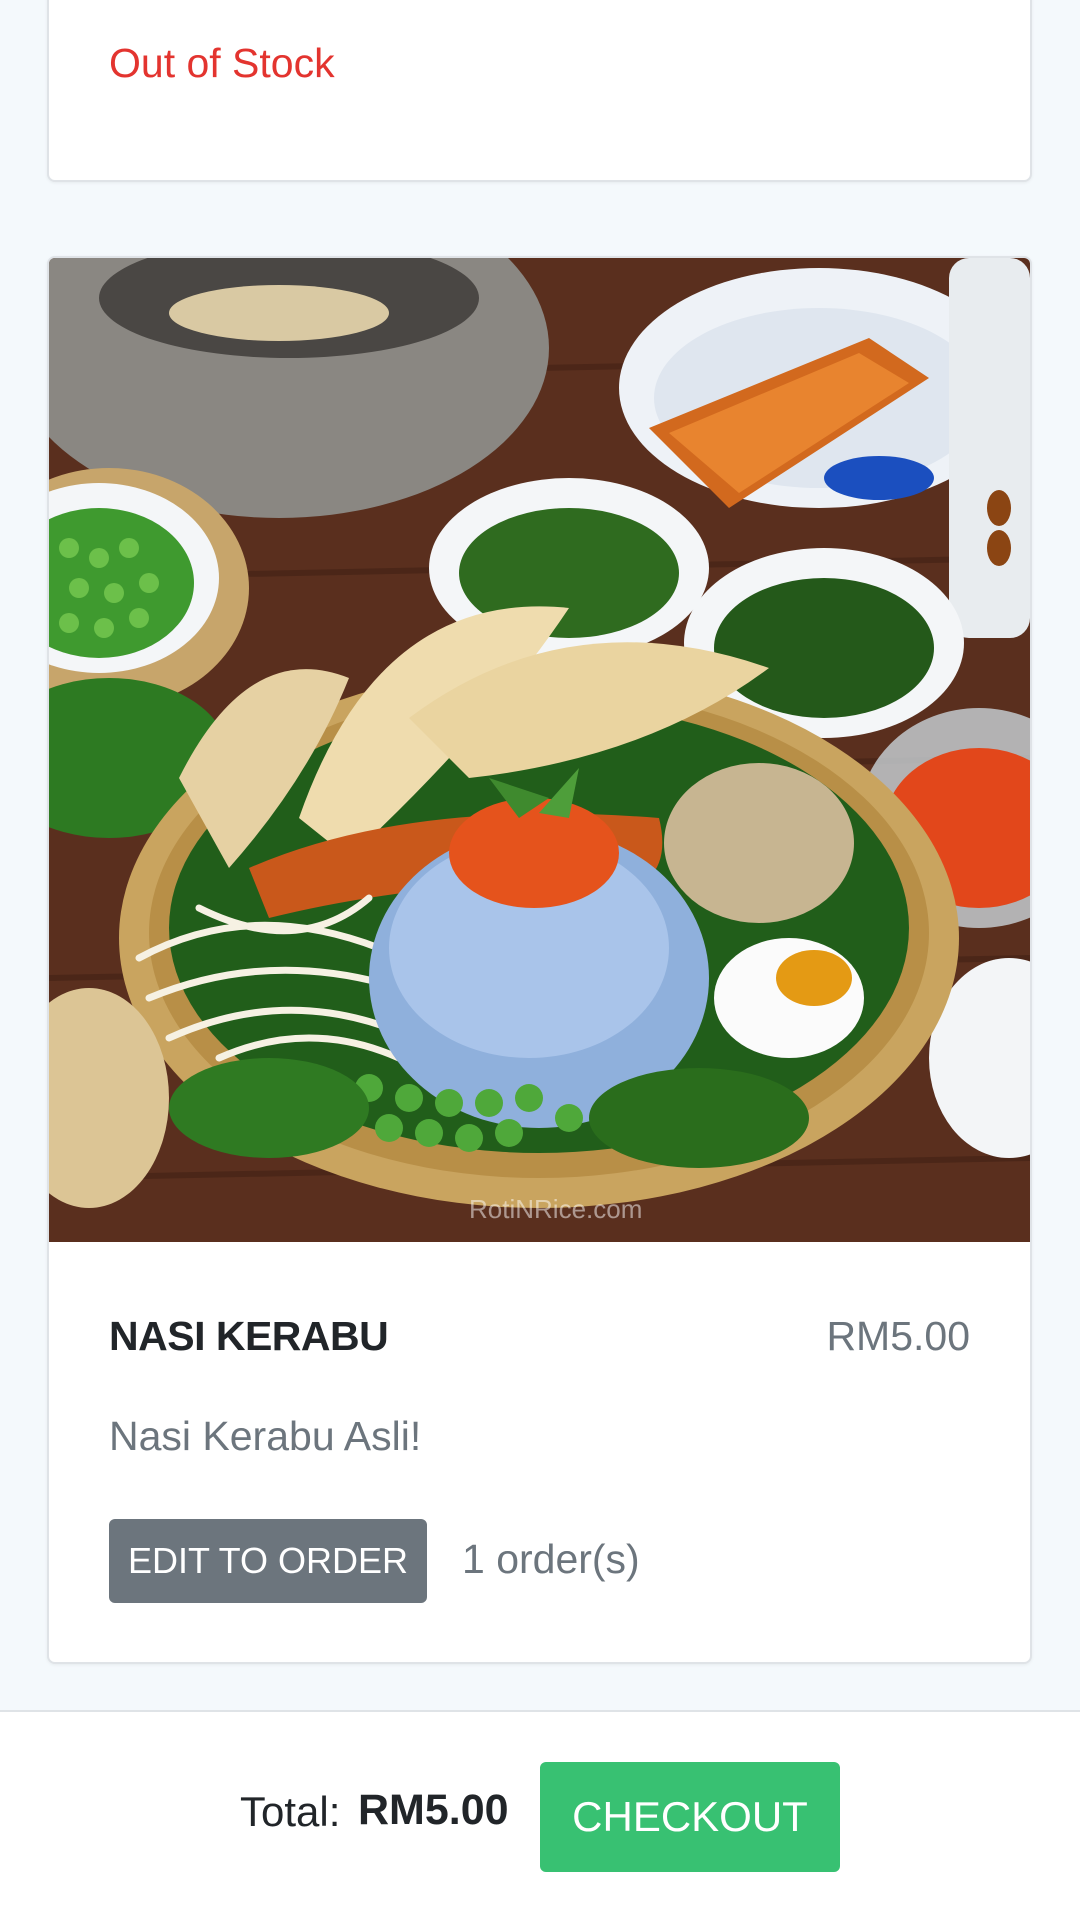  Describe the element at coordinates (898, 1336) in the screenshot. I see `item-price: RM5.00` at that location.